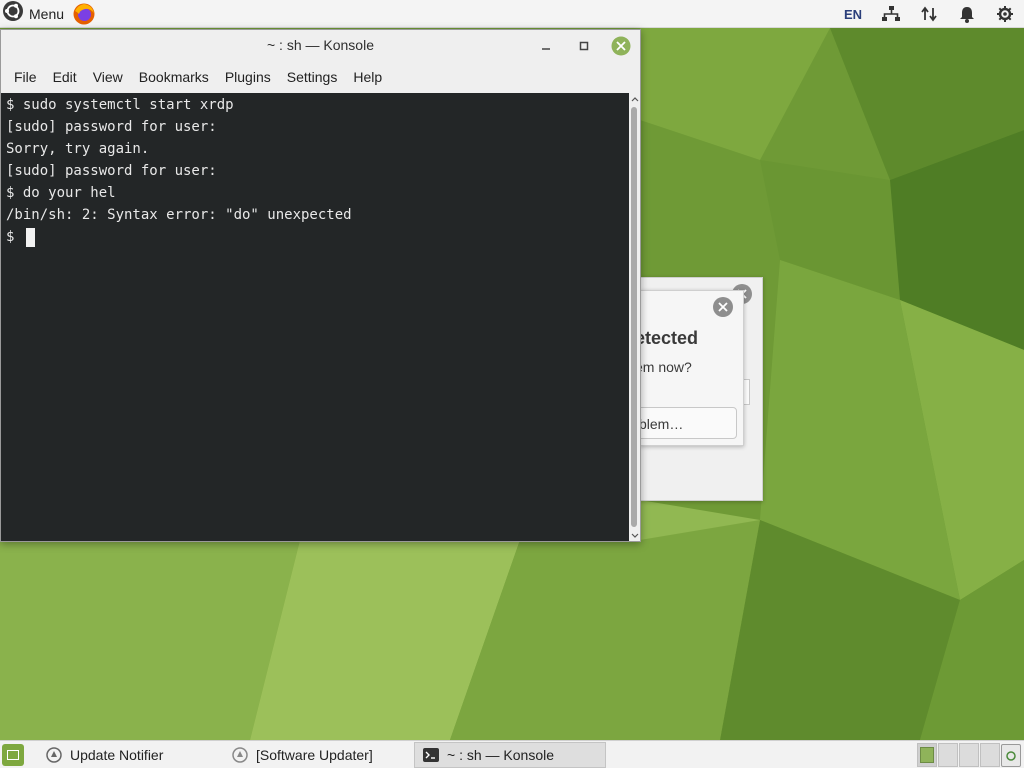  Describe the element at coordinates (25, 77) in the screenshot. I see `menu-file: File` at that location.